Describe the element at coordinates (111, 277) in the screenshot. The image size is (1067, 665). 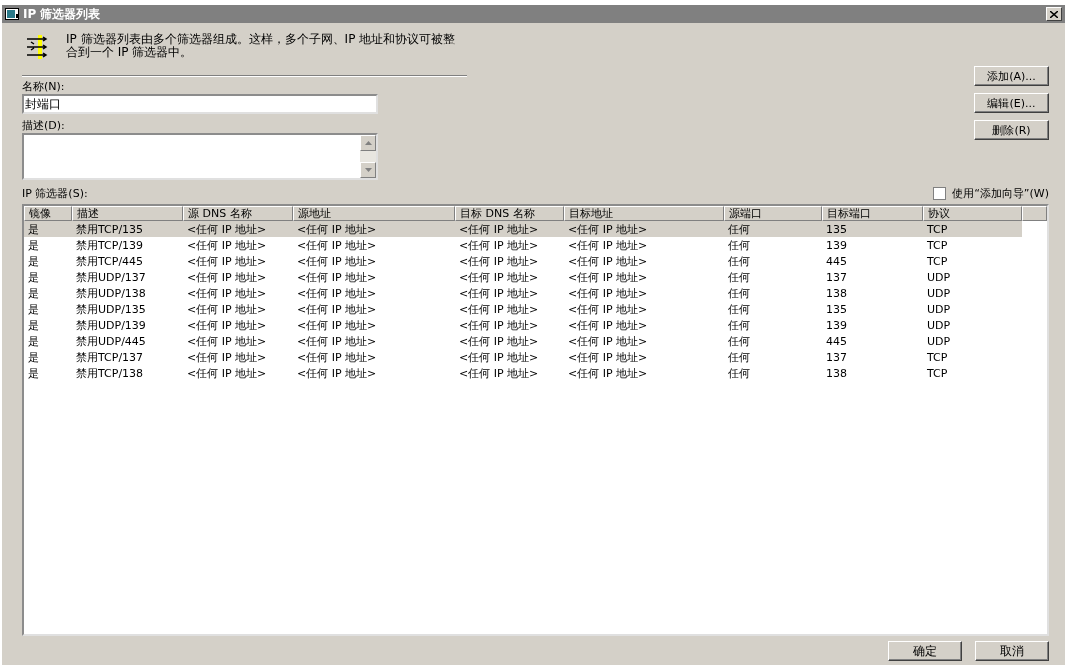
I see `table-cell-text: 禁用UDP/137` at that location.